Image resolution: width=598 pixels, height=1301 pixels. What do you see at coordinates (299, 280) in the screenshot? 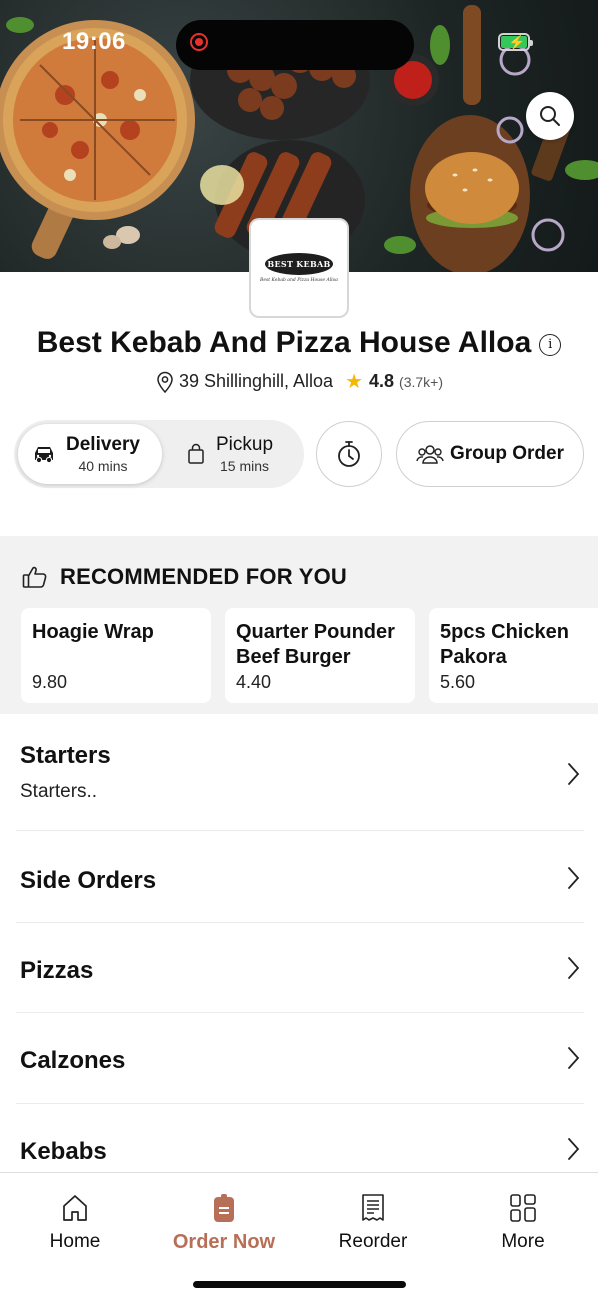
I see `logo-subtitle: Best Kebab and Pizza House Alloa` at bounding box center [299, 280].